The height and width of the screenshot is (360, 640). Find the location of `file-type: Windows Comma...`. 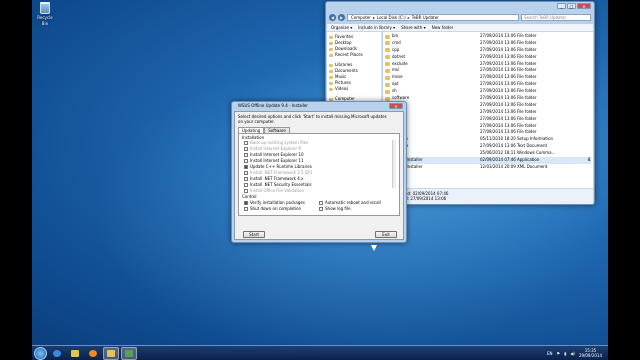

file-type: Windows Comma... is located at coordinates (536, 153).